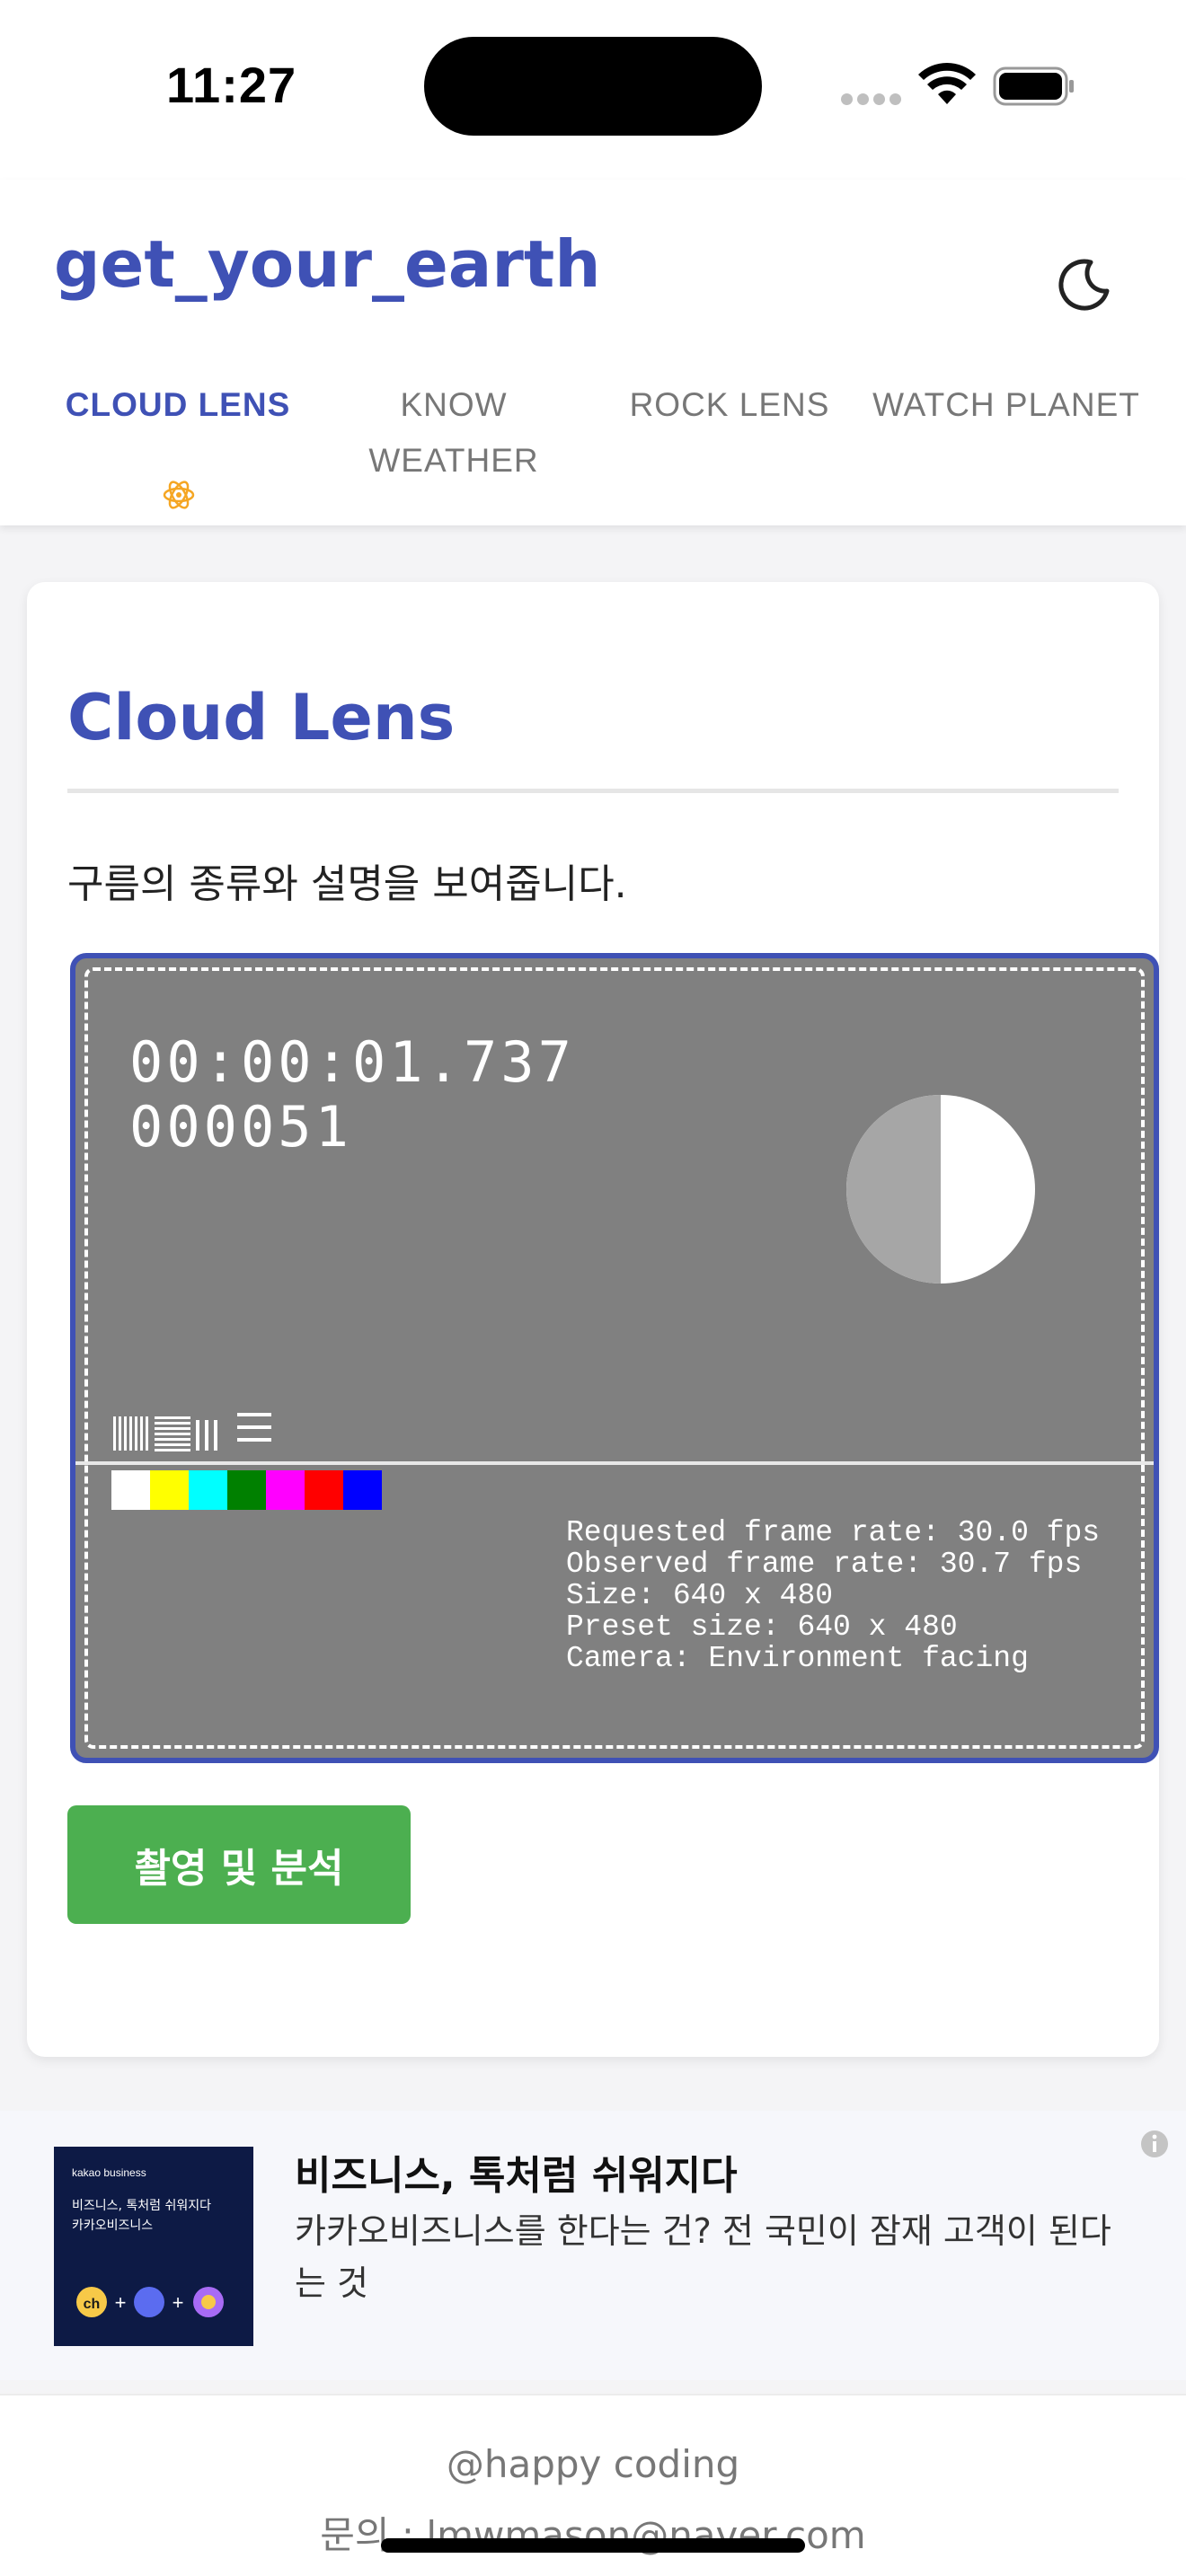  I want to click on ad-thumb-icons: ch + +, so click(150, 2302).